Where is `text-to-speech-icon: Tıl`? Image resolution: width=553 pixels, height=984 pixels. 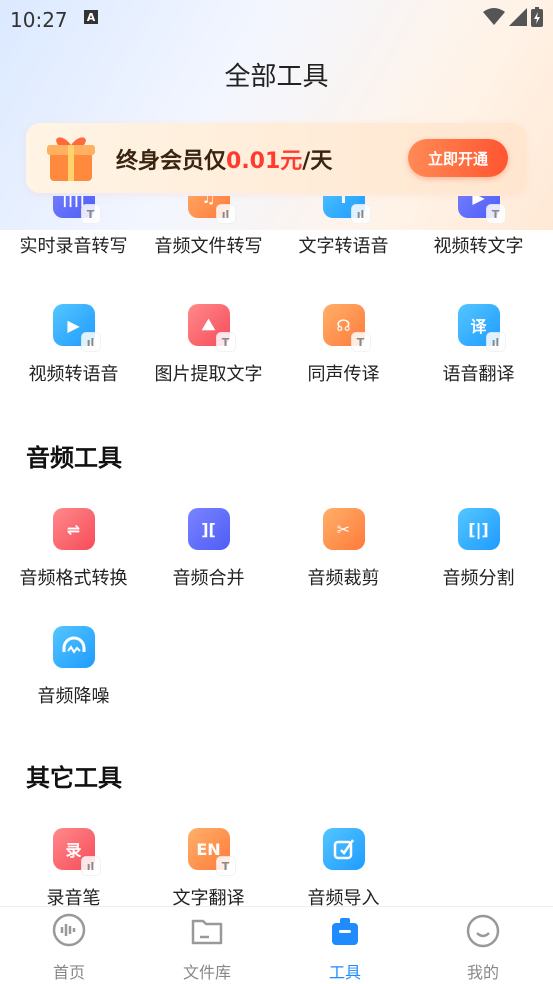
text-to-speech-icon: Tıl is located at coordinates (346, 210).